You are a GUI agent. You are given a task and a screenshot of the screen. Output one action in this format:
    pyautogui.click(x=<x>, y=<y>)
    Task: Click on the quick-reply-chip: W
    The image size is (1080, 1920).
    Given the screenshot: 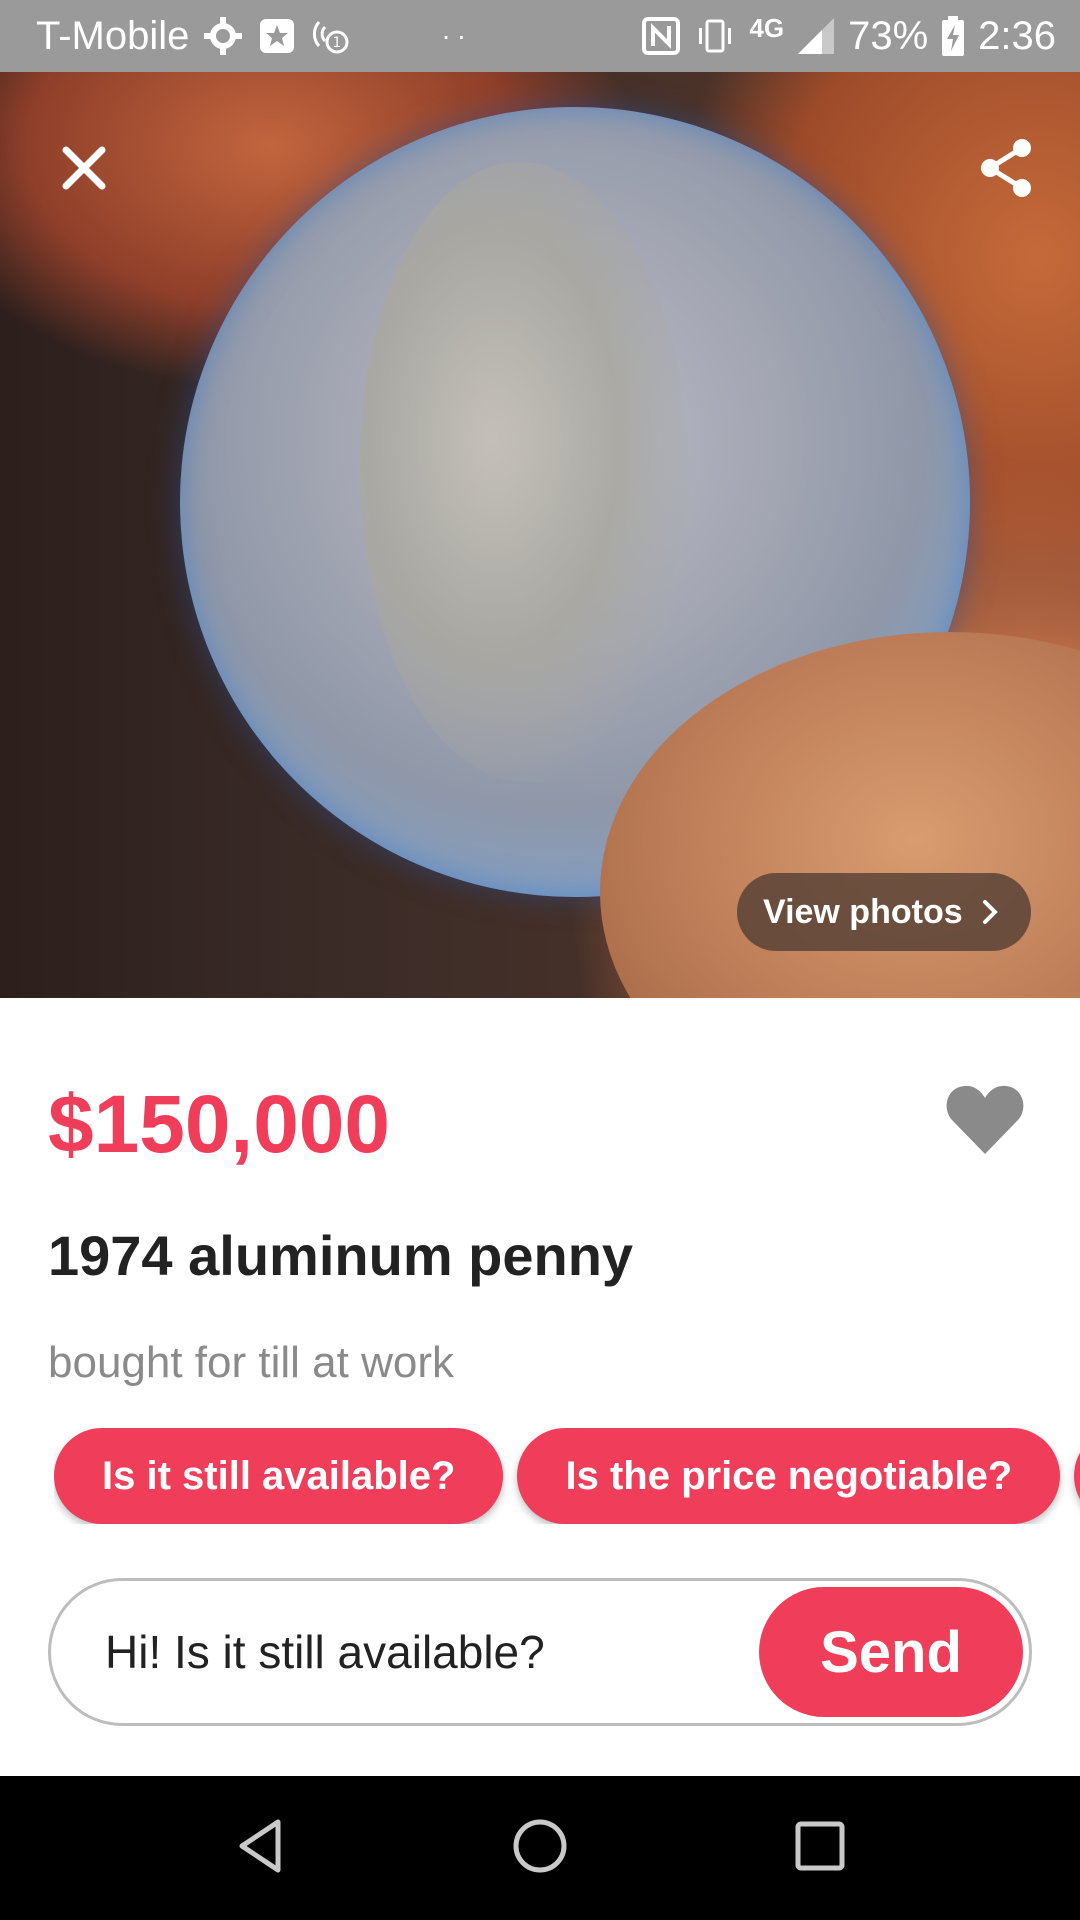 What is the action you would take?
    pyautogui.click(x=1077, y=1476)
    